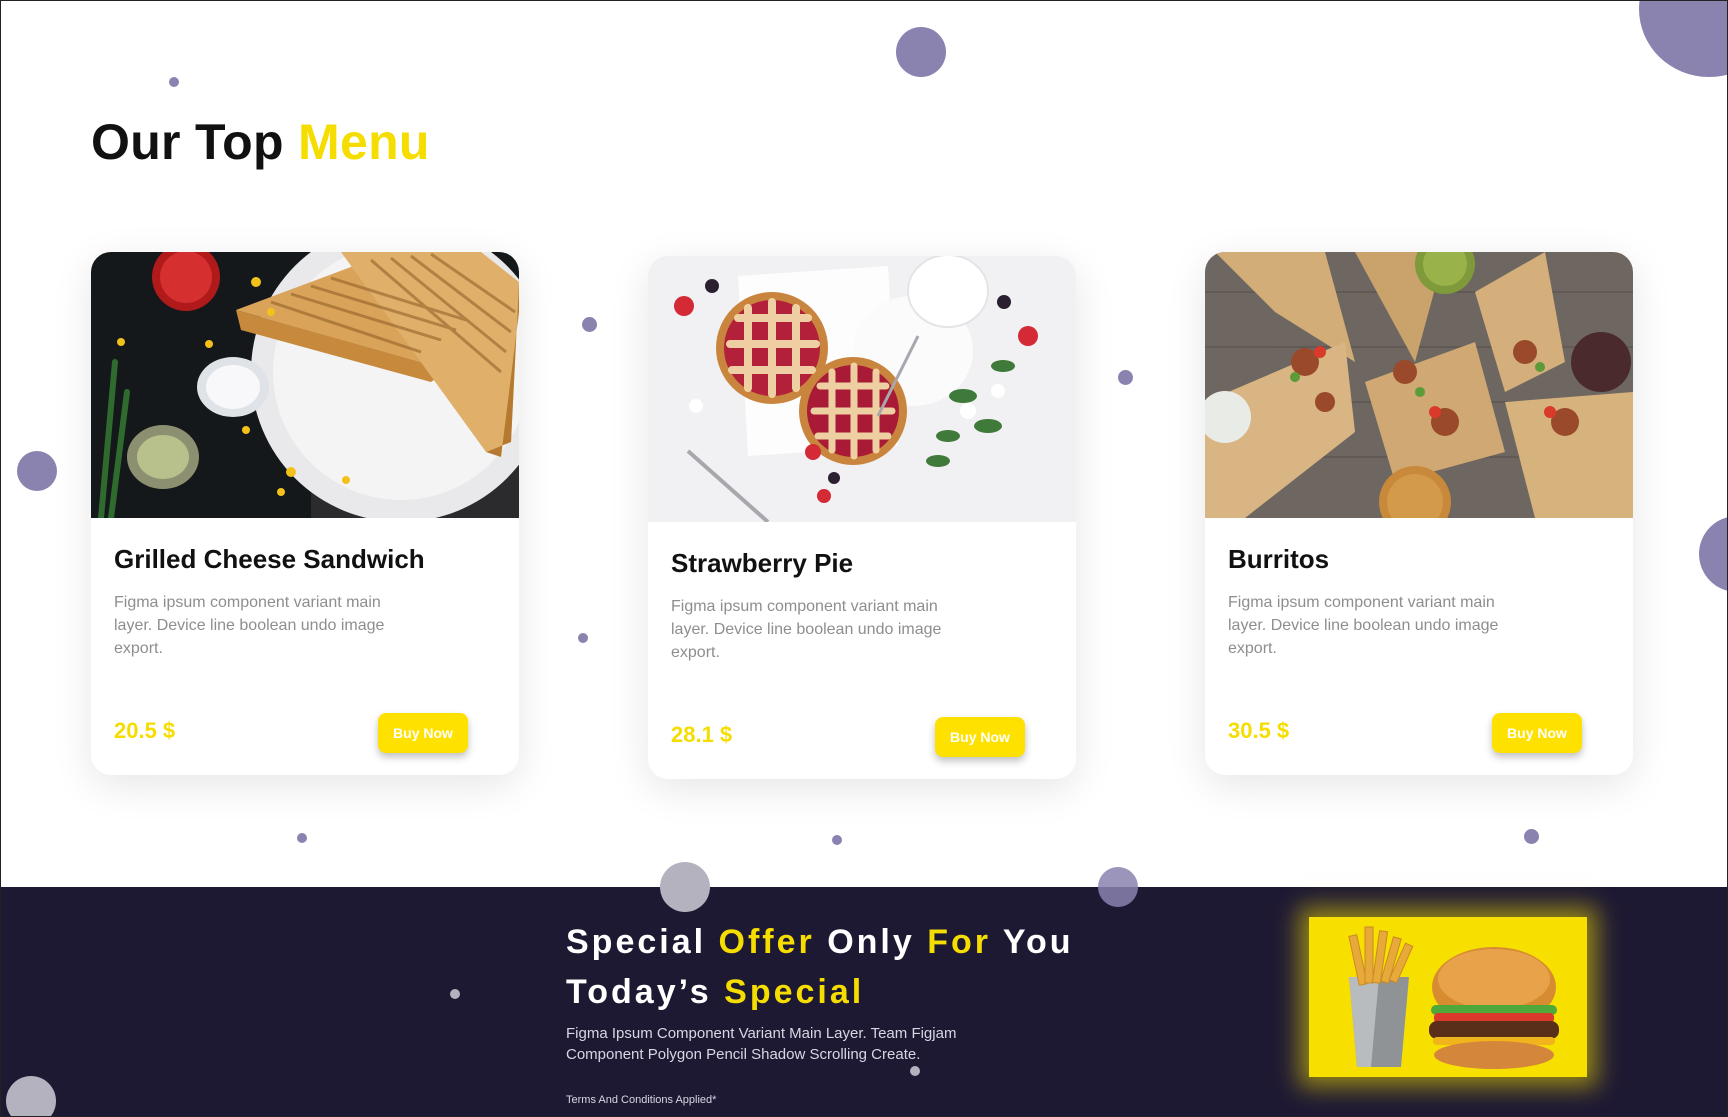 The height and width of the screenshot is (1117, 1728). I want to click on title-part-plain: Our Top, so click(187, 142).